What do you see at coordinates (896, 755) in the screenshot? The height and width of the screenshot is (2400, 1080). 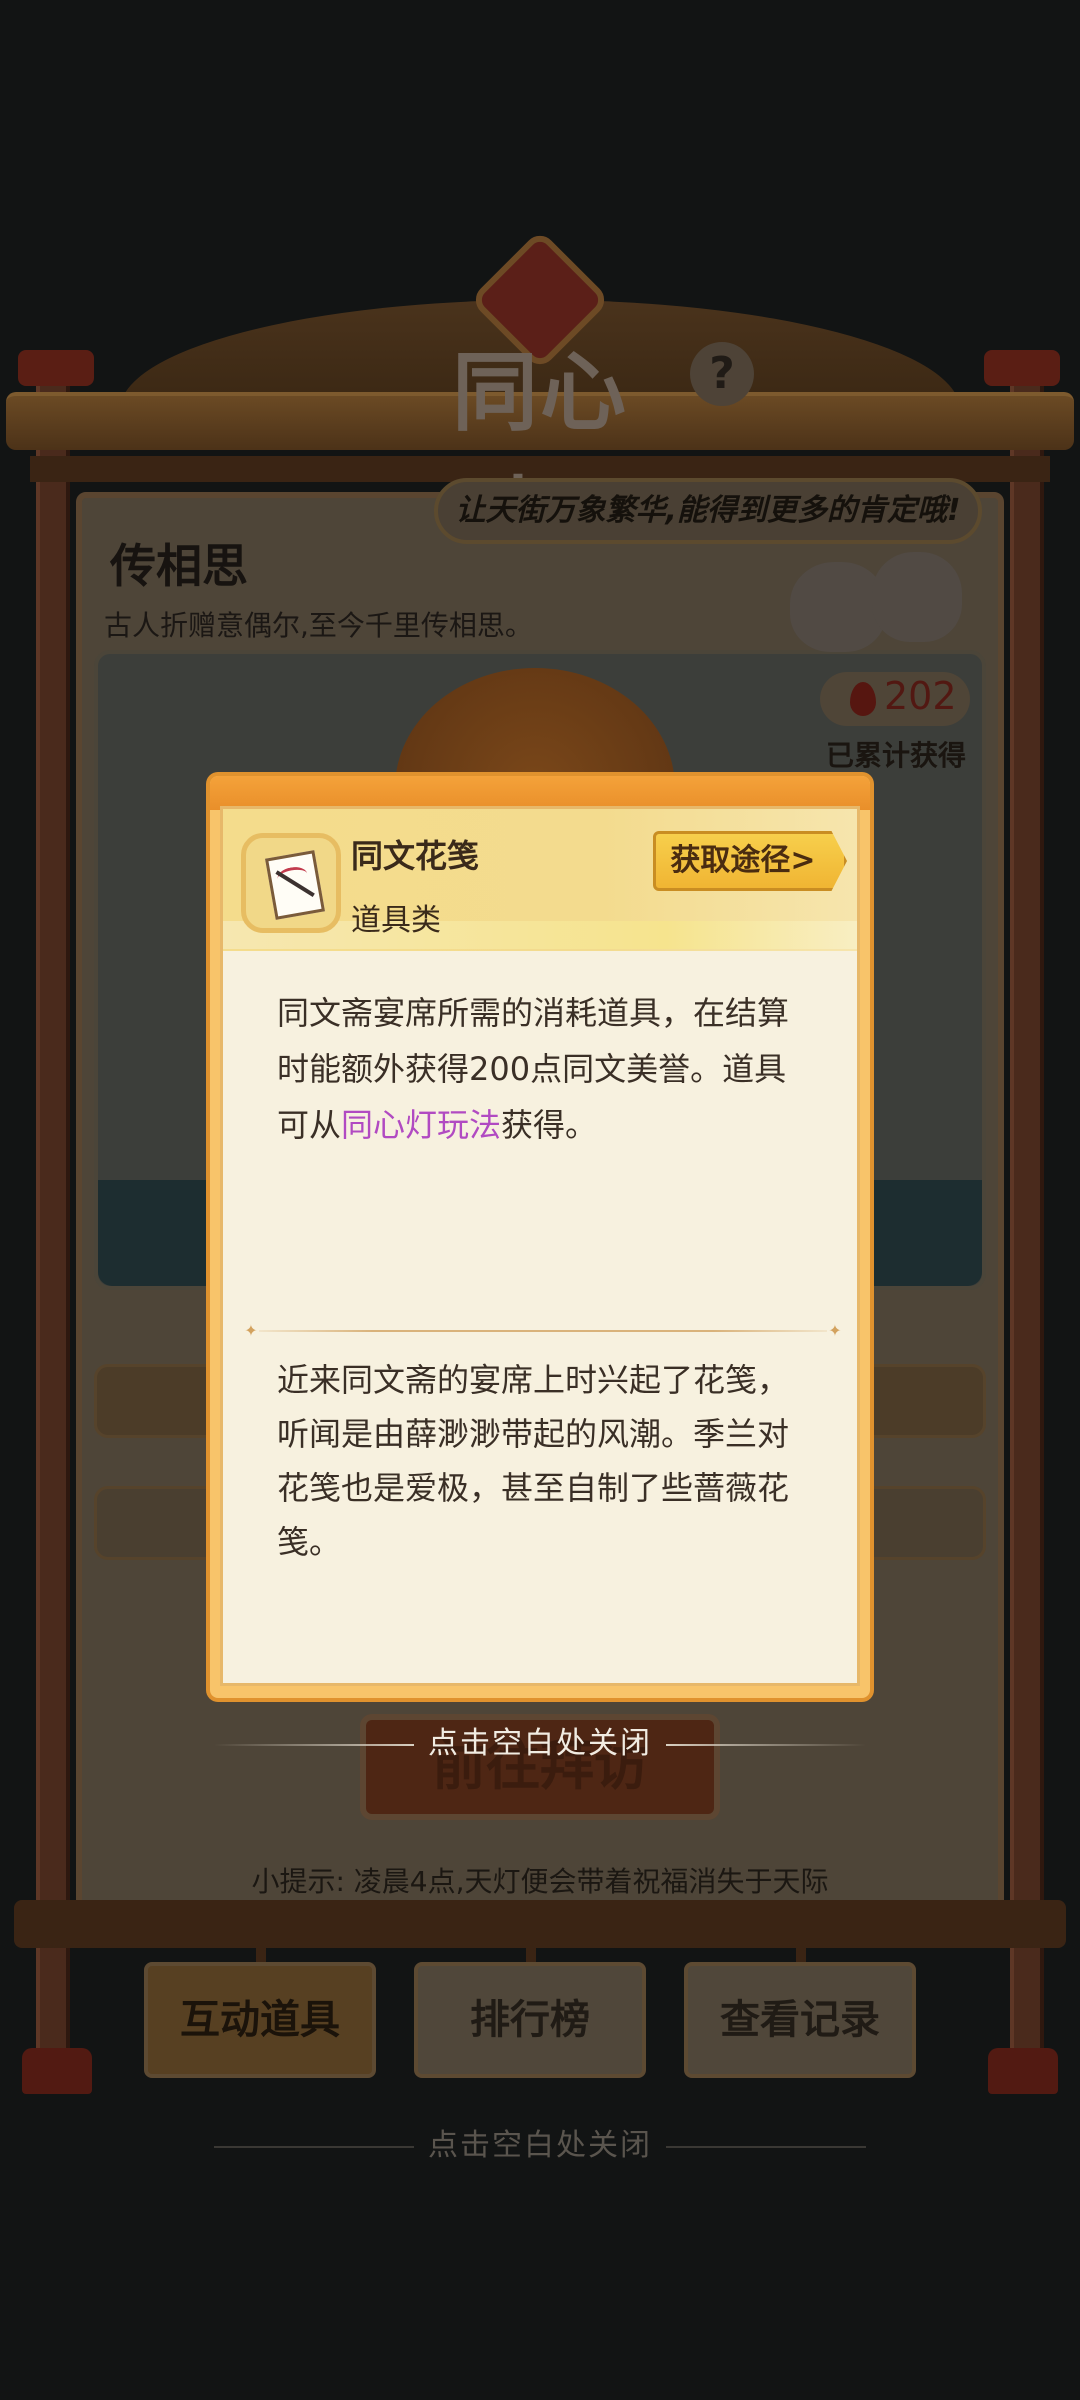 I see `counter-label: 已累计获得` at bounding box center [896, 755].